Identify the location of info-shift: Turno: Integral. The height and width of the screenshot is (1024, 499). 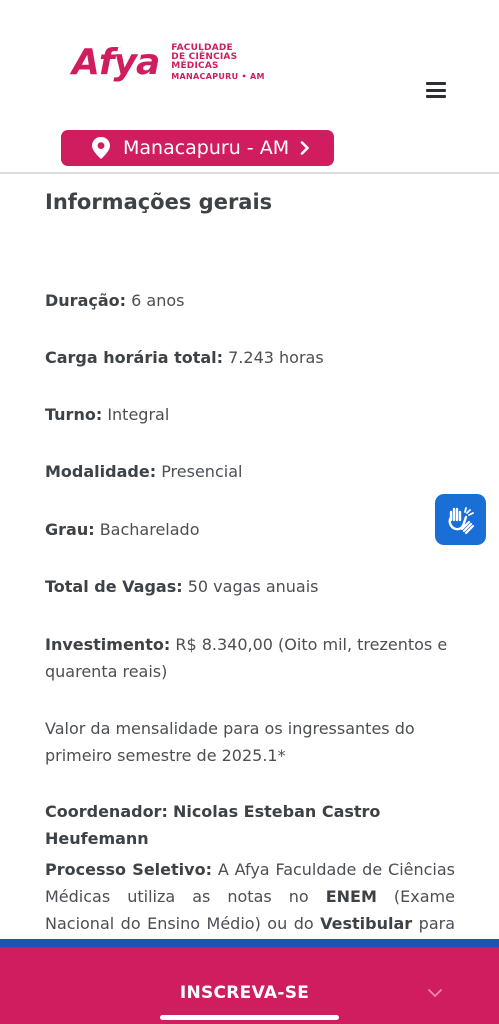
(250, 414).